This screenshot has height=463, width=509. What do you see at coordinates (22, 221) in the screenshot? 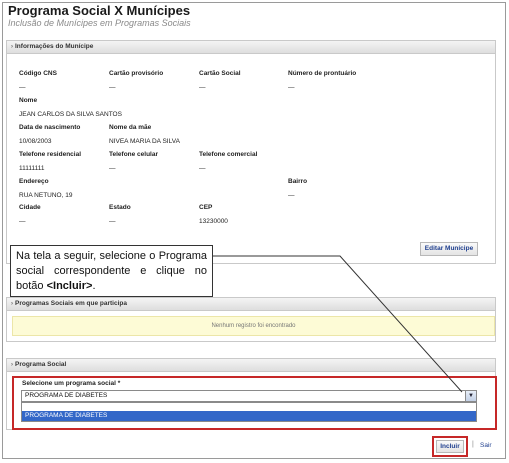
I see `cidade-value: —` at bounding box center [22, 221].